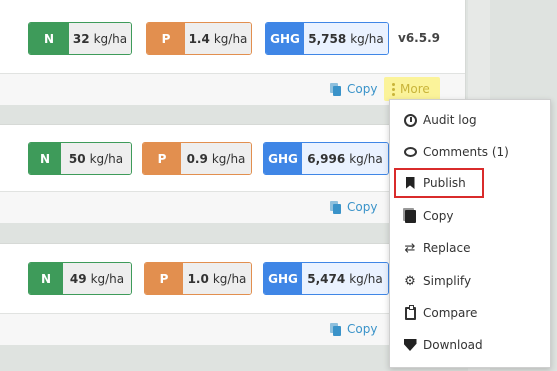 This screenshot has width=557, height=371. I want to click on nitrogen-badge: N 49 kg/ha, so click(80, 278).